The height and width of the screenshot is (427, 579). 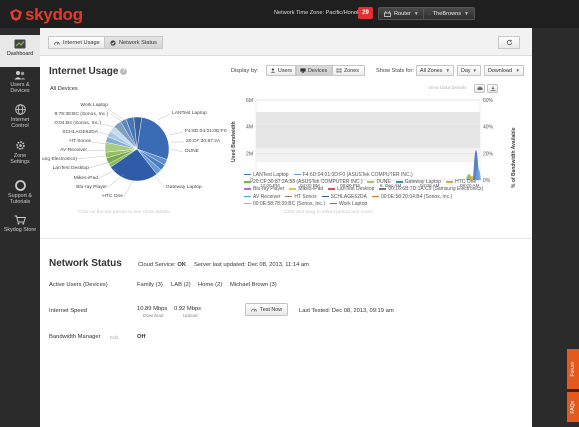 I want to click on tab-network-status: Network Status, so click(x=133, y=42).